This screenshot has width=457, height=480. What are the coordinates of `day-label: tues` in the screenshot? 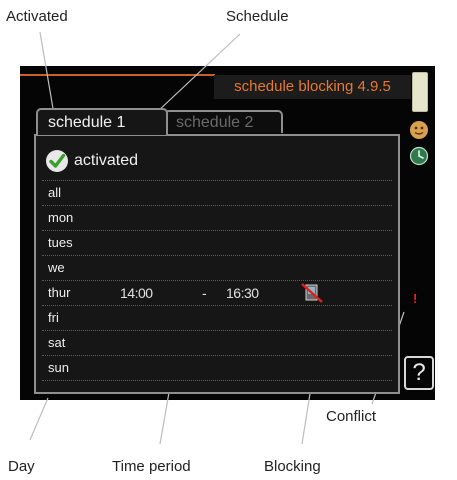 It's located at (60, 242).